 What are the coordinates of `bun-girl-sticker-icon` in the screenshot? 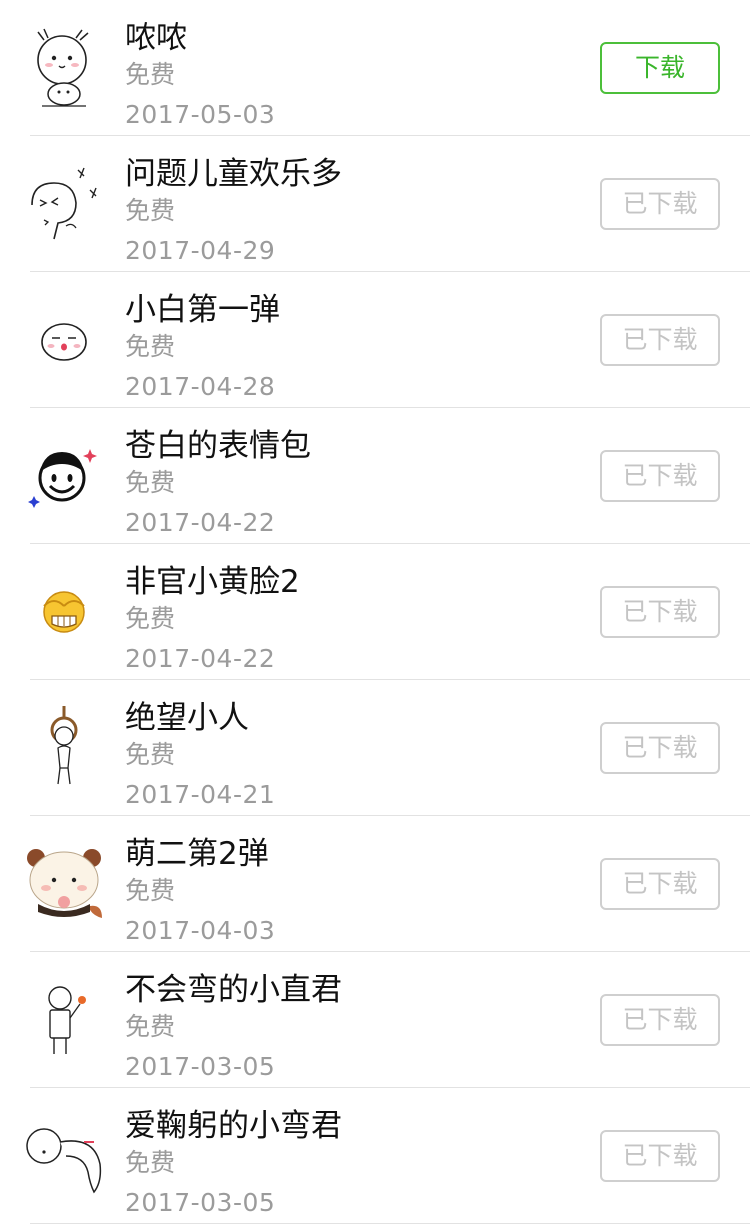 It's located at (65, 67).